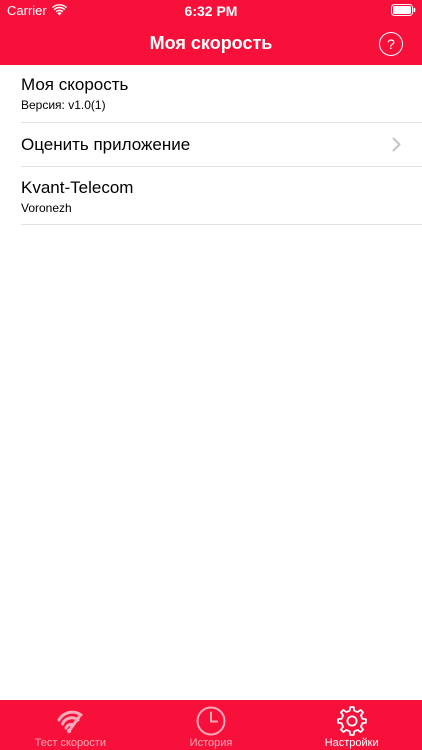 The height and width of the screenshot is (750, 422). I want to click on navigation-bar: Моя скорость ?, so click(211, 43).